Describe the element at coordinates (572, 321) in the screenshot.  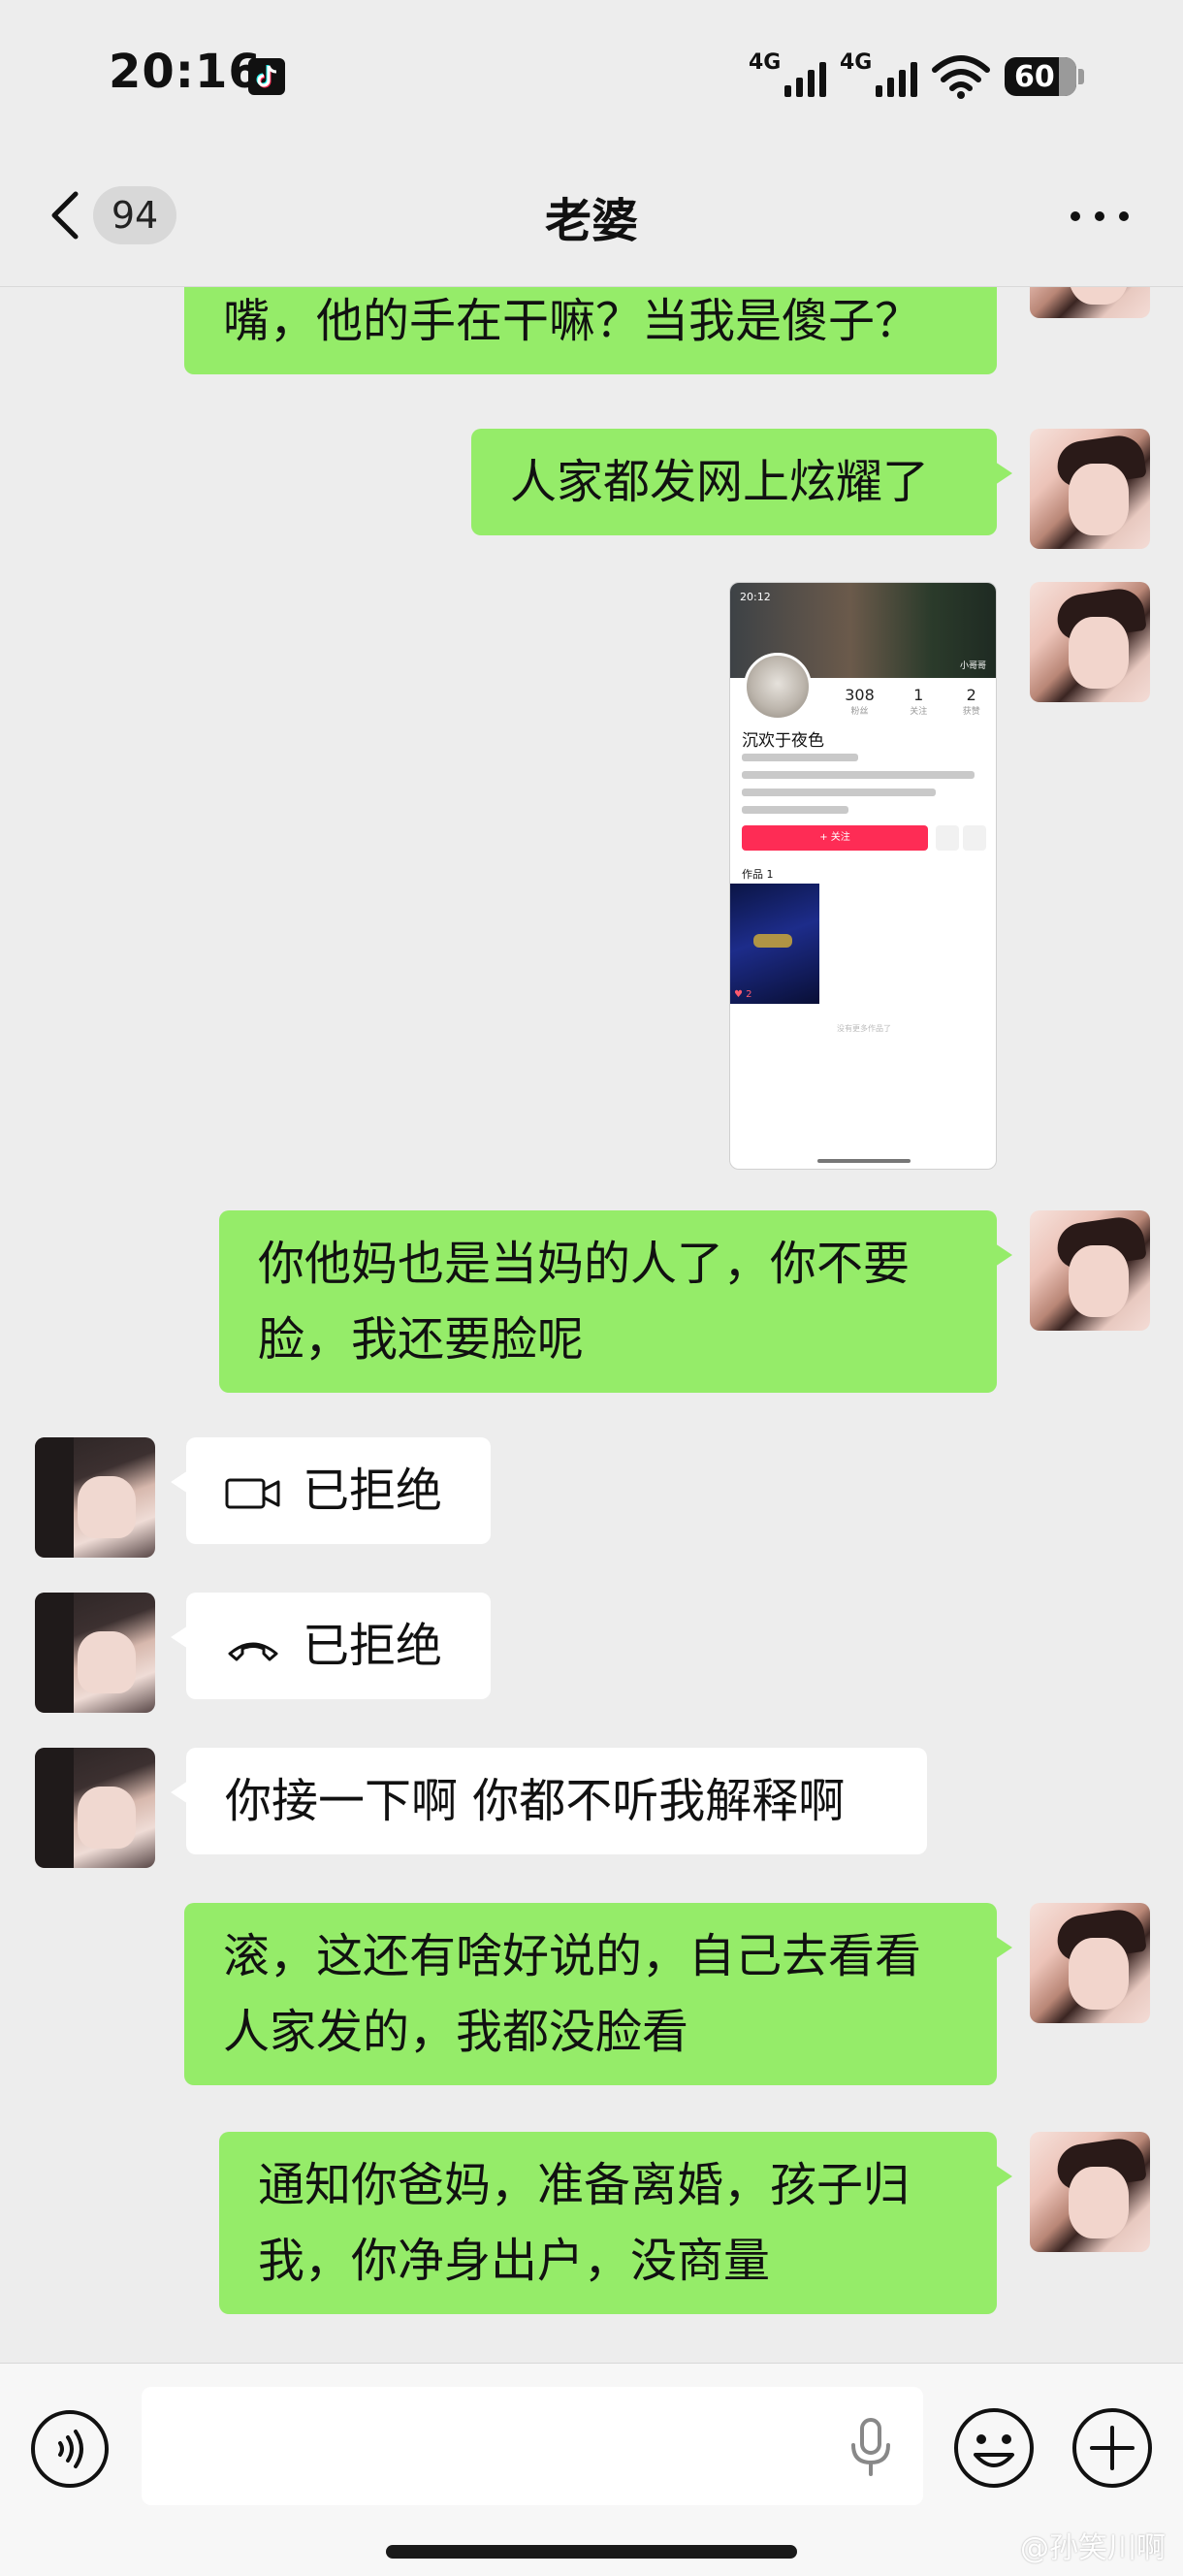
I see `message-text: 嘴，他的手在干嘛？当我是傻子？` at that location.